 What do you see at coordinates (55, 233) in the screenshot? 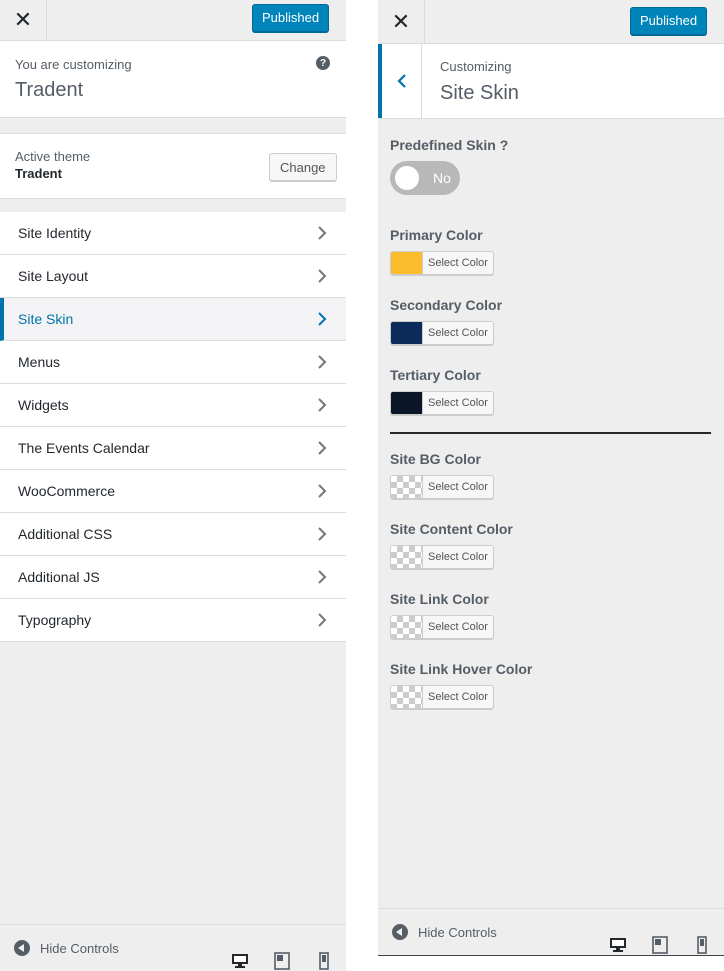
I see `section-label: Site Identity` at bounding box center [55, 233].